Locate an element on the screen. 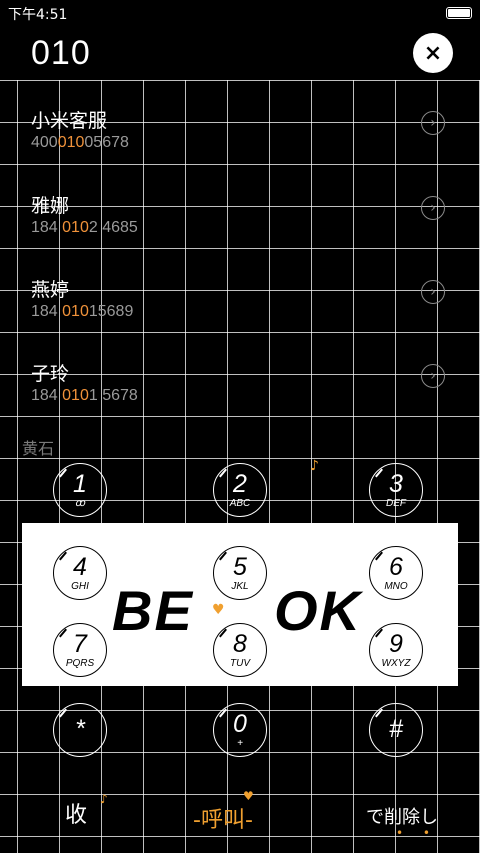 This screenshot has height=853, width=480. key-4: 4 GHI is located at coordinates (80, 573).